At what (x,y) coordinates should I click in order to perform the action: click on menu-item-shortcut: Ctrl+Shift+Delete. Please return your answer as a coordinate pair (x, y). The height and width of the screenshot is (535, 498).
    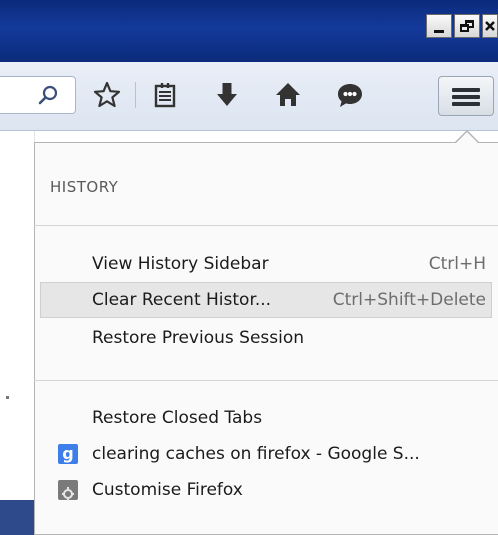
    Looking at the image, I should click on (409, 300).